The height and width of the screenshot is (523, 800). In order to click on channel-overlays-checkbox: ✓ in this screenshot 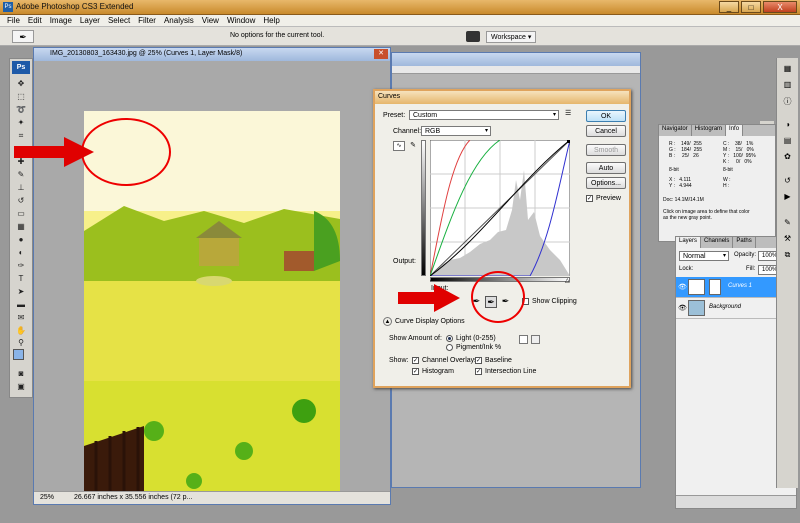, I will do `click(415, 360)`.